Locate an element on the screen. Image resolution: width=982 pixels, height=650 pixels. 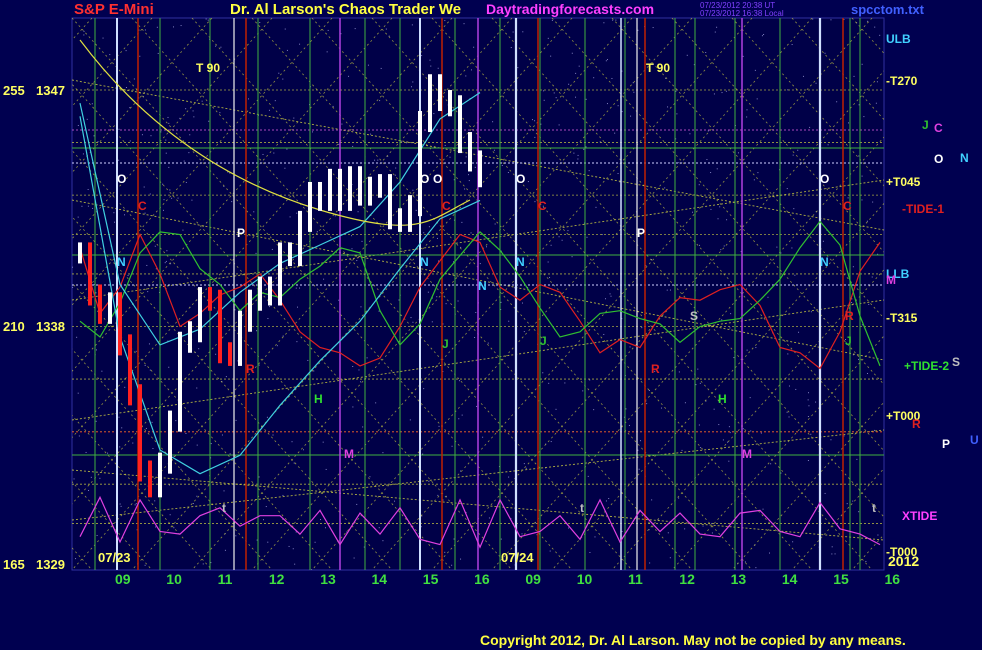
instrument-title: S&P E-Mini is located at coordinates (114, 9).